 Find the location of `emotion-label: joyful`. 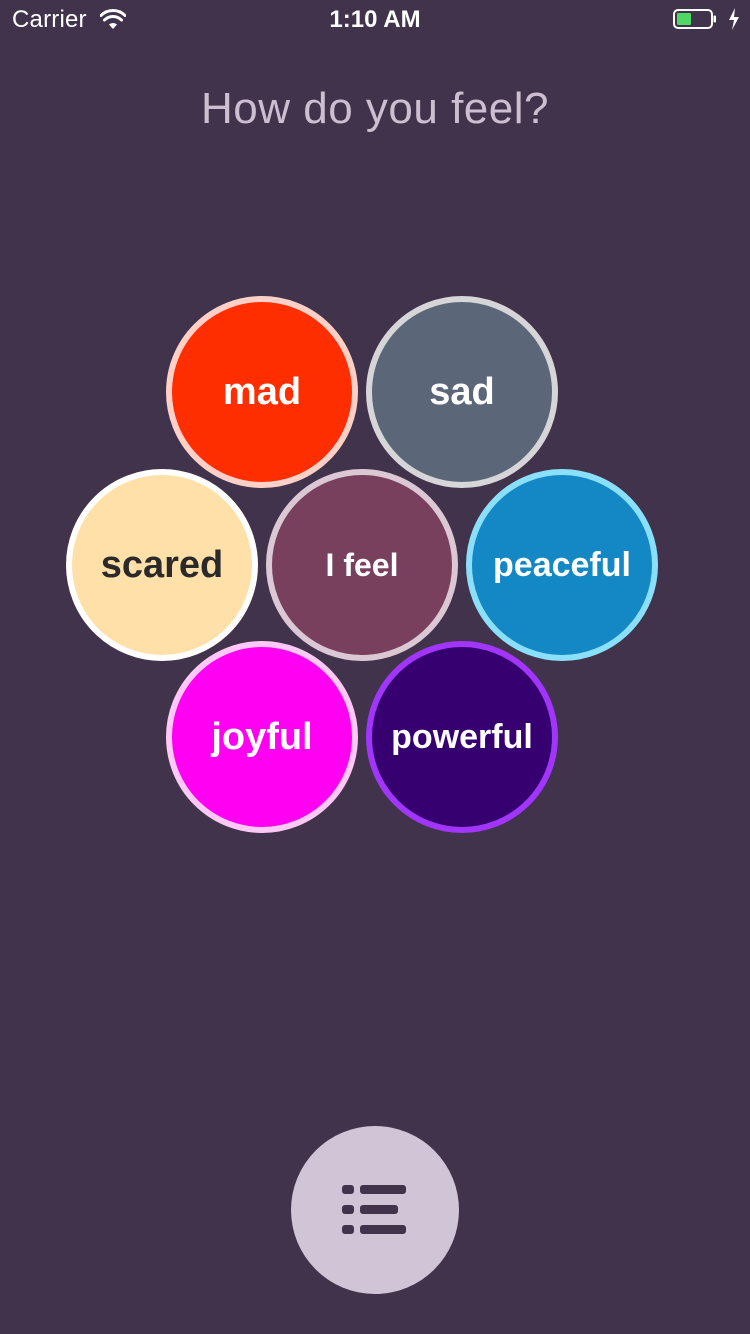

emotion-label: joyful is located at coordinates (262, 736).